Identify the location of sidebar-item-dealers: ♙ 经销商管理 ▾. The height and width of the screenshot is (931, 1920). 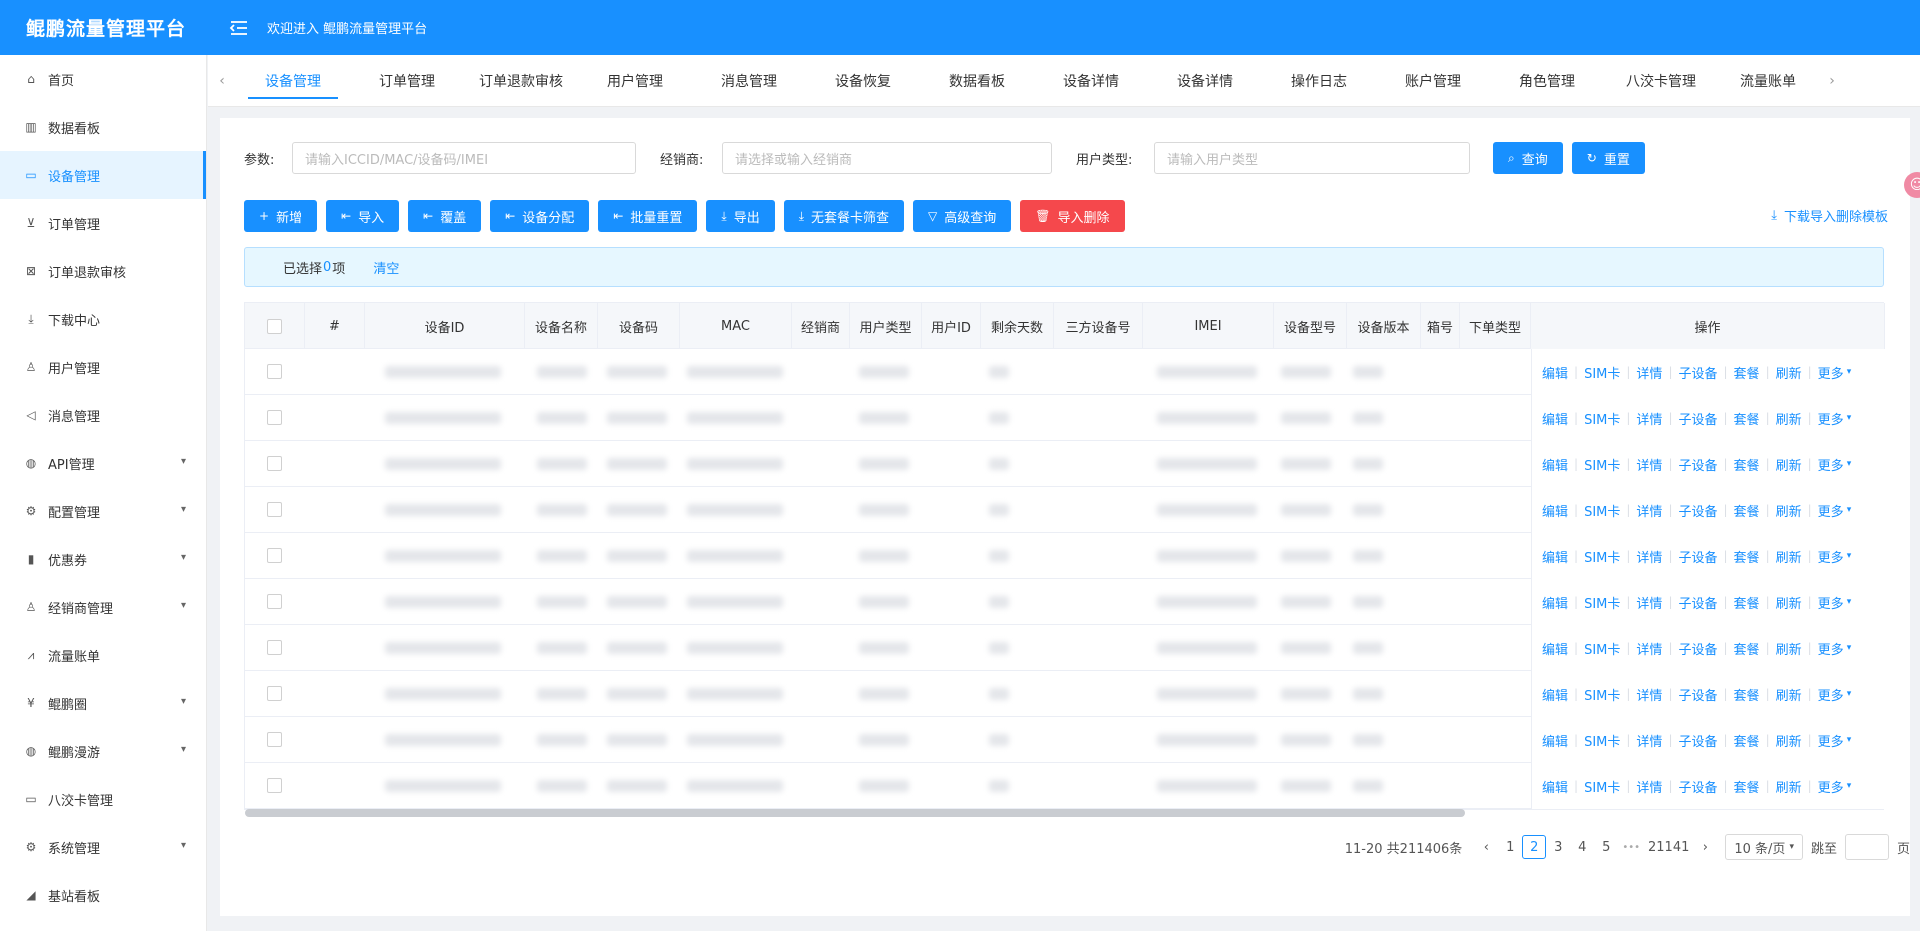
(103, 607).